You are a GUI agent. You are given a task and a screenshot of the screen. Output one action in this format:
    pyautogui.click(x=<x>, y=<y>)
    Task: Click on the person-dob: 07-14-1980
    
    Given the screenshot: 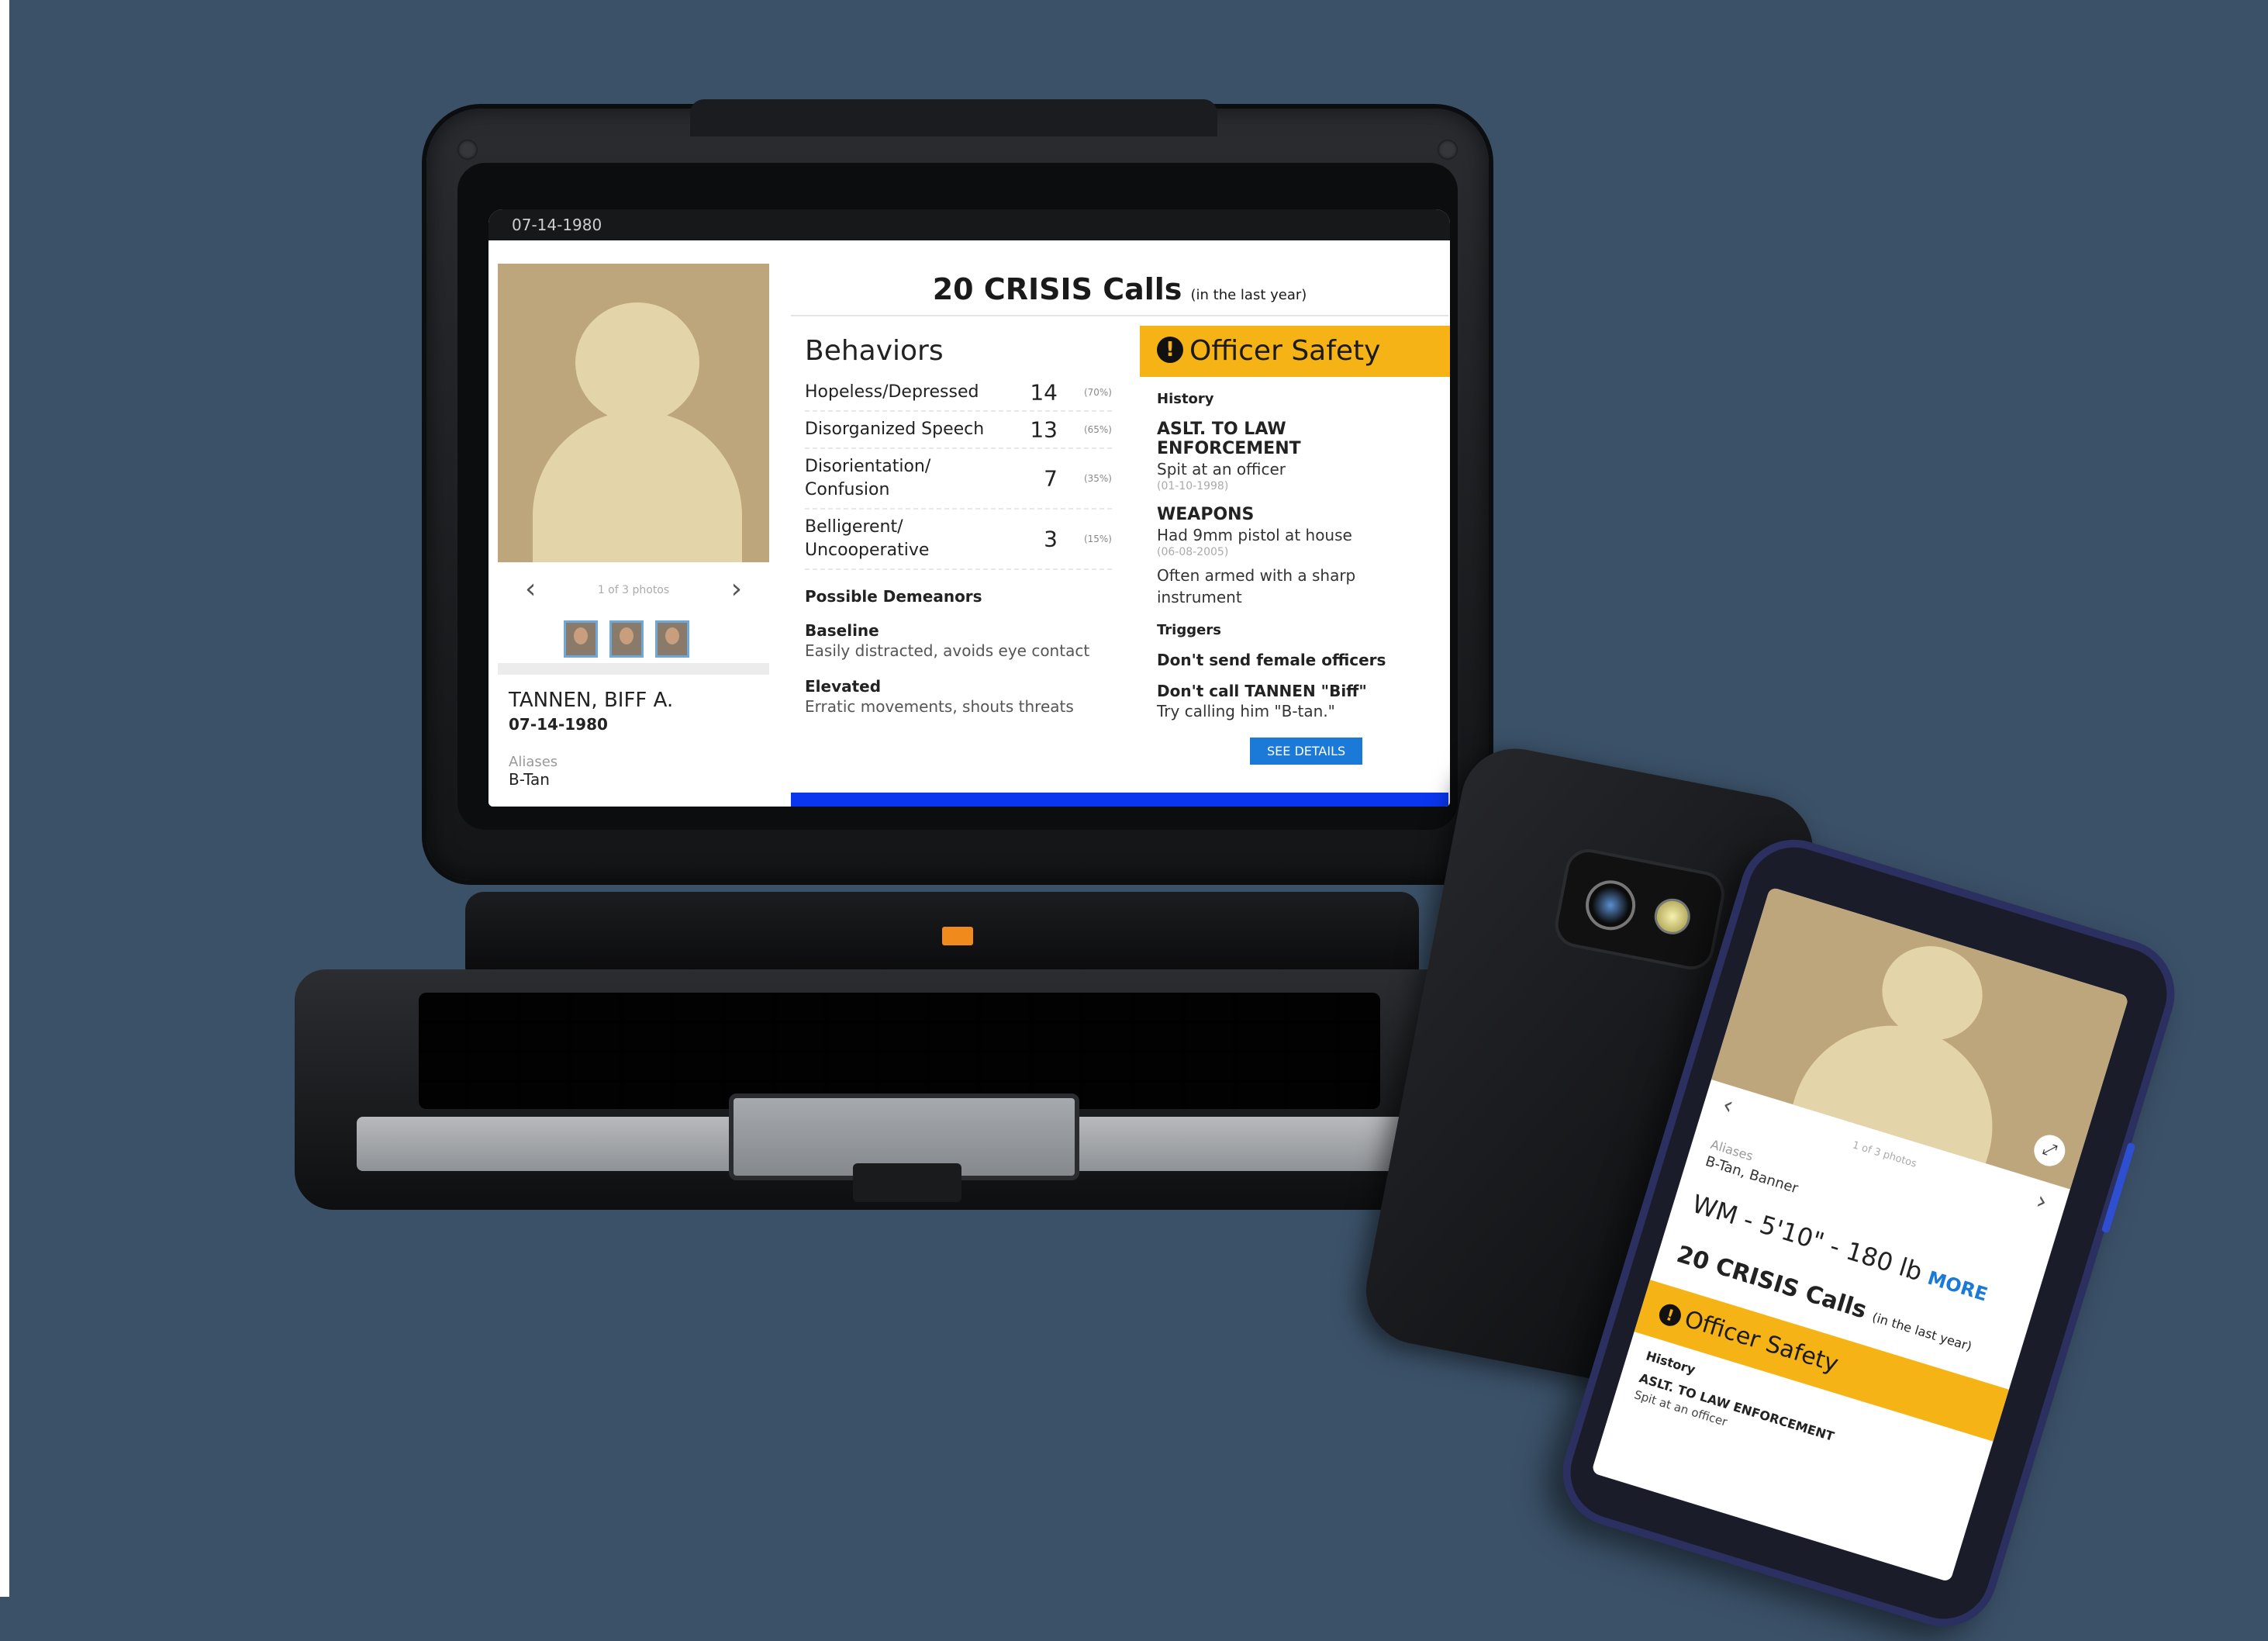 What is the action you would take?
    pyautogui.click(x=558, y=724)
    